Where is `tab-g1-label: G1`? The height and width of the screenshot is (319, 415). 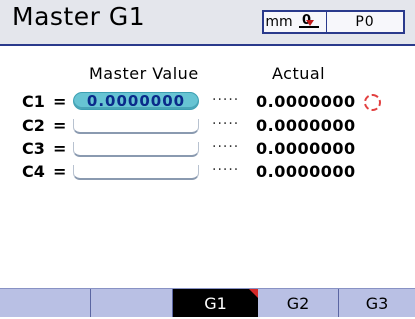 tab-g1-label: G1 is located at coordinates (215, 303).